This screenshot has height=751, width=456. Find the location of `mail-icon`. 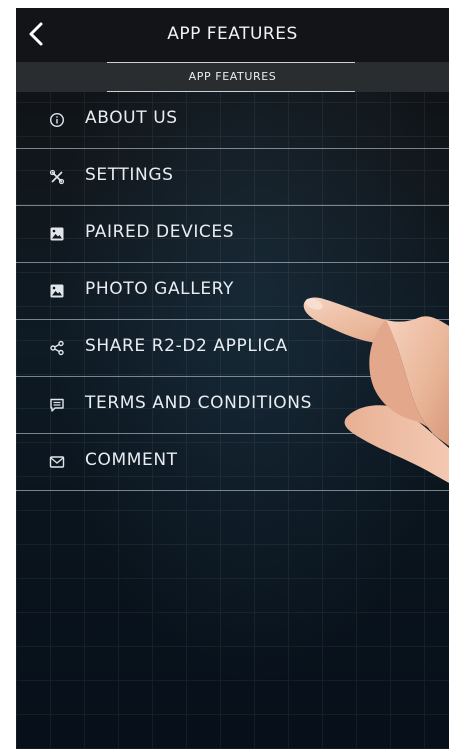

mail-icon is located at coordinates (57, 462).